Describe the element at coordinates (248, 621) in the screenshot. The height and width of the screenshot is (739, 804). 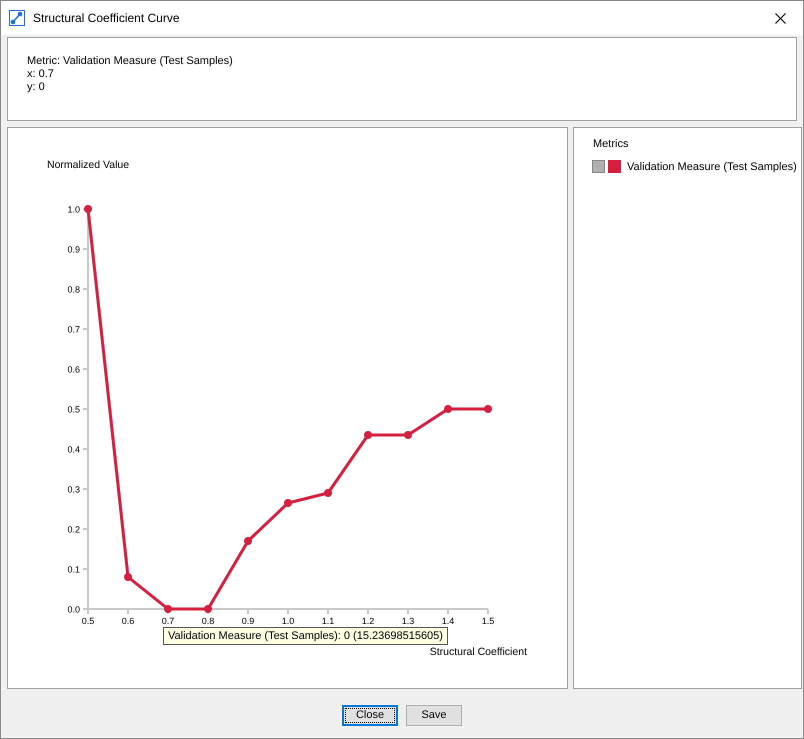
I see `x-tick-label: 0.9` at that location.